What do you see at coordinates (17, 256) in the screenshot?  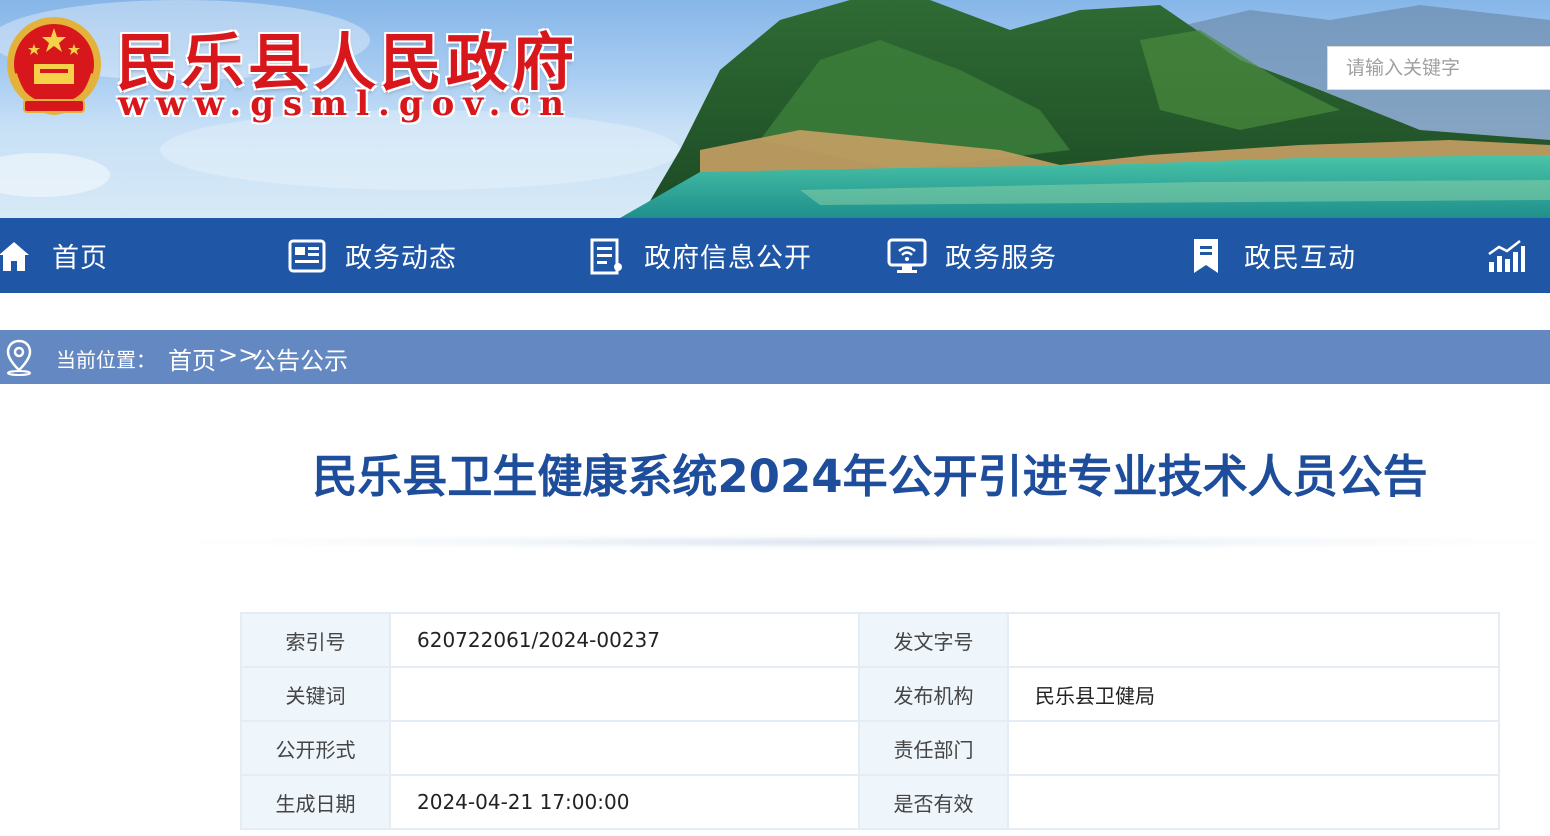 I see `home-icon` at bounding box center [17, 256].